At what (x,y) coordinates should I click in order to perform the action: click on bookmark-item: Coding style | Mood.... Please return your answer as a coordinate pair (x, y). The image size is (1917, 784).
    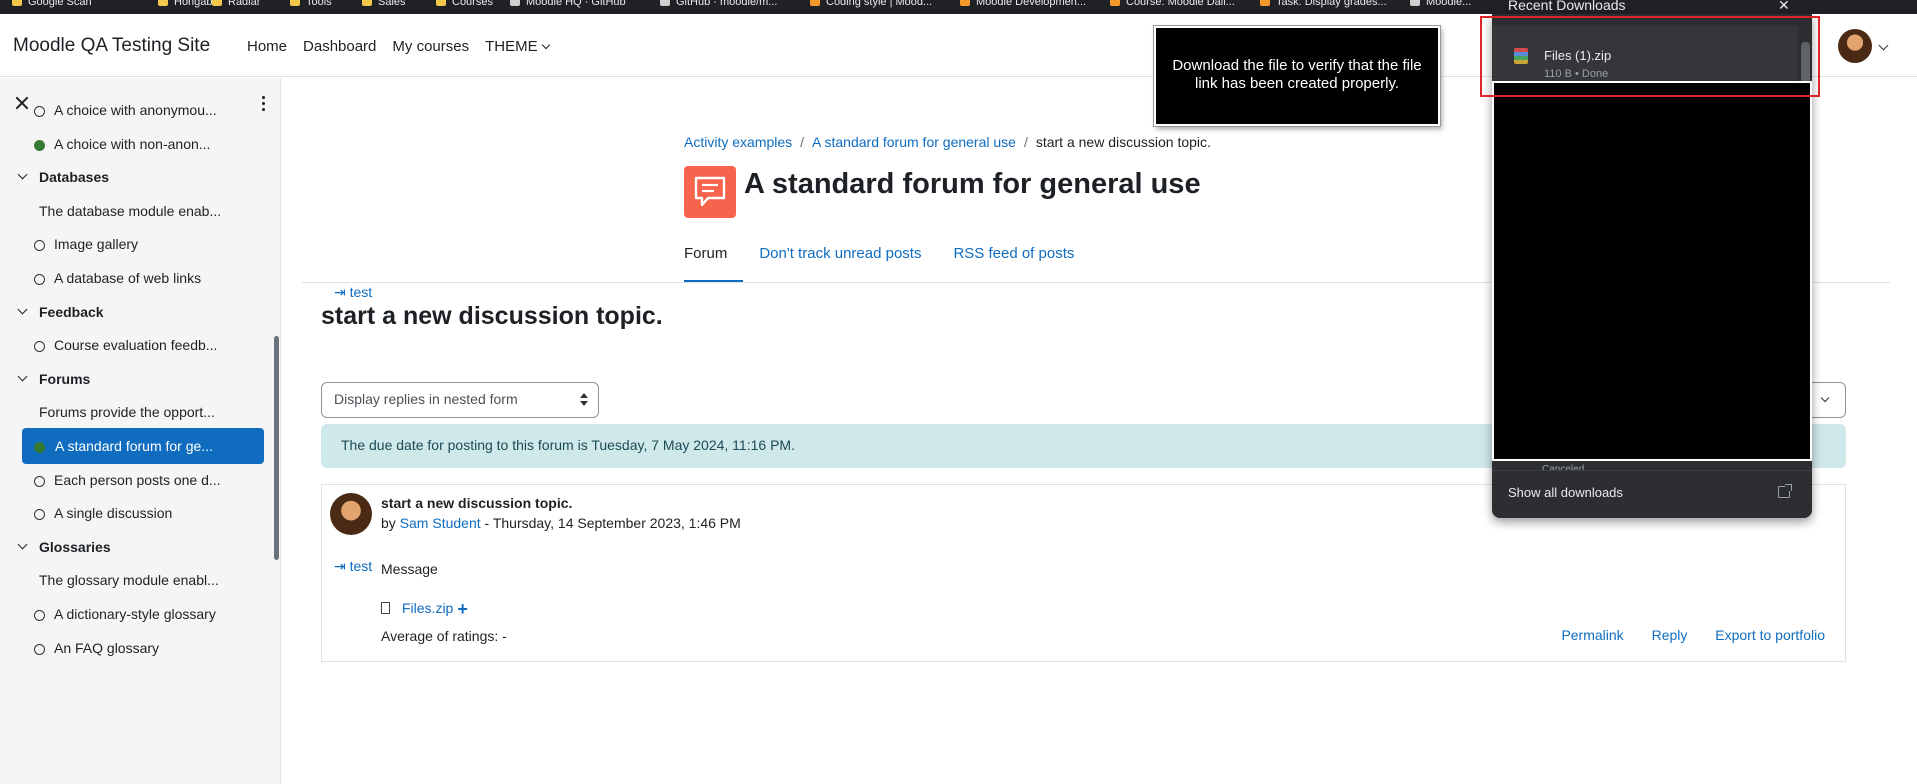
    Looking at the image, I should click on (871, 5).